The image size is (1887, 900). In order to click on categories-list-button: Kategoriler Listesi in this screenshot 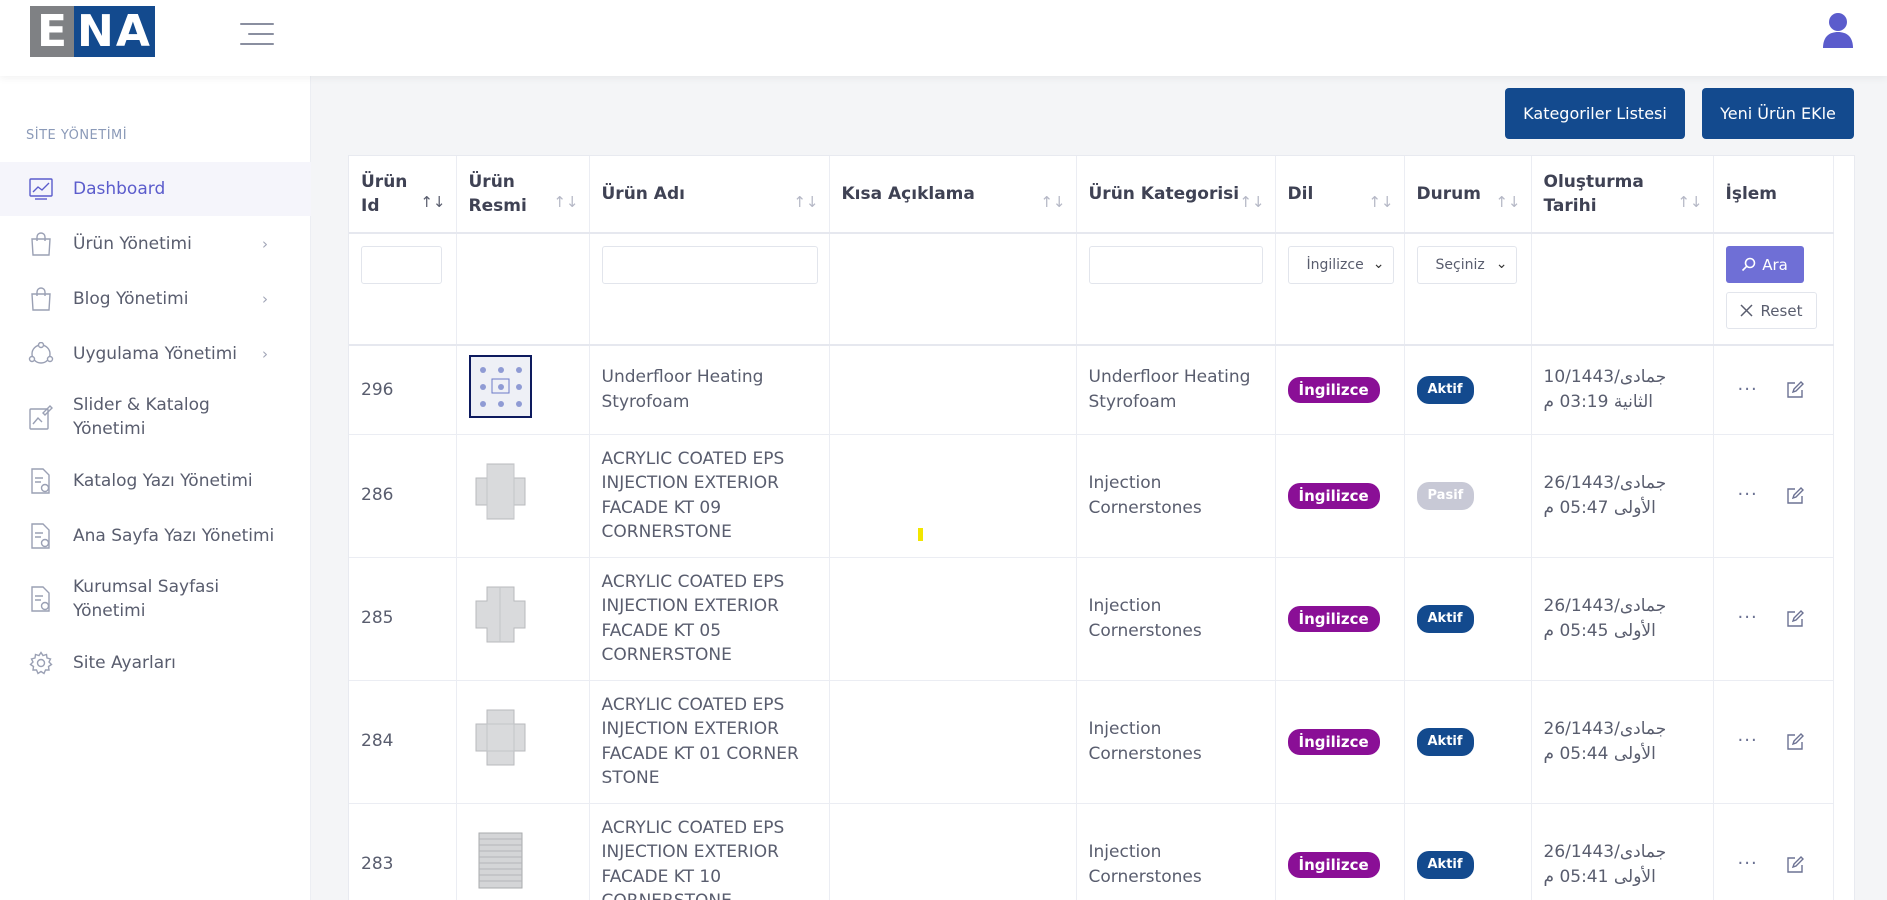, I will do `click(1595, 113)`.